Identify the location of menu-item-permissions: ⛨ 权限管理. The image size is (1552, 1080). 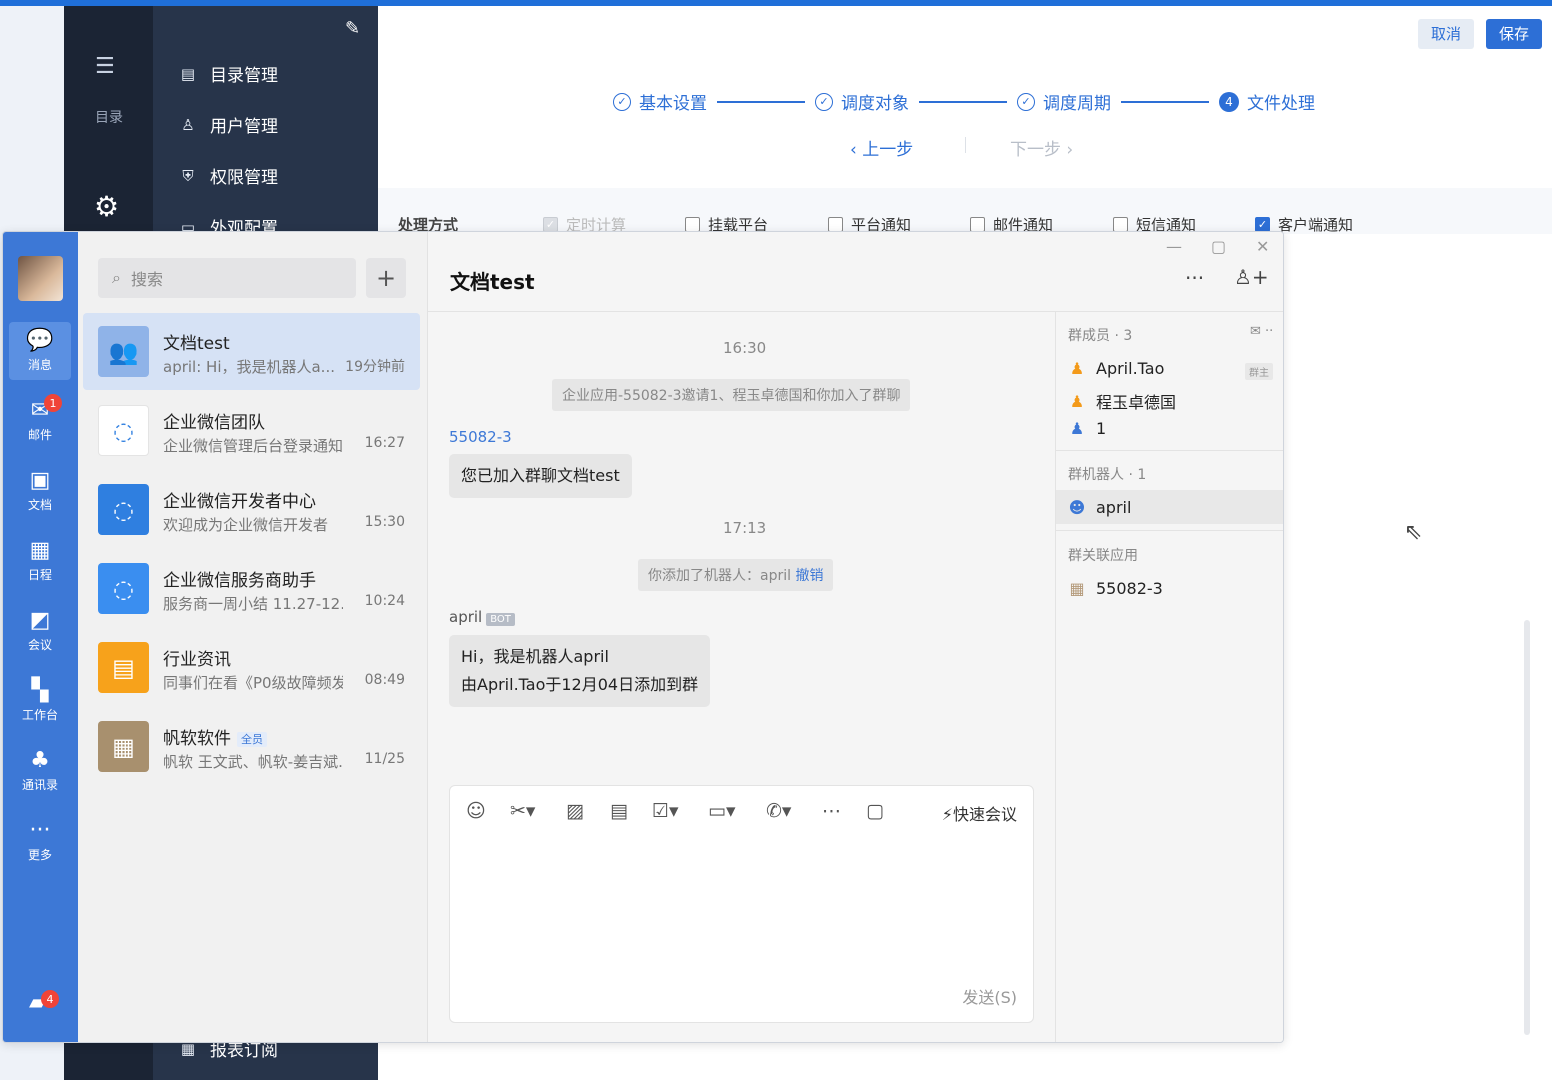
(228, 176).